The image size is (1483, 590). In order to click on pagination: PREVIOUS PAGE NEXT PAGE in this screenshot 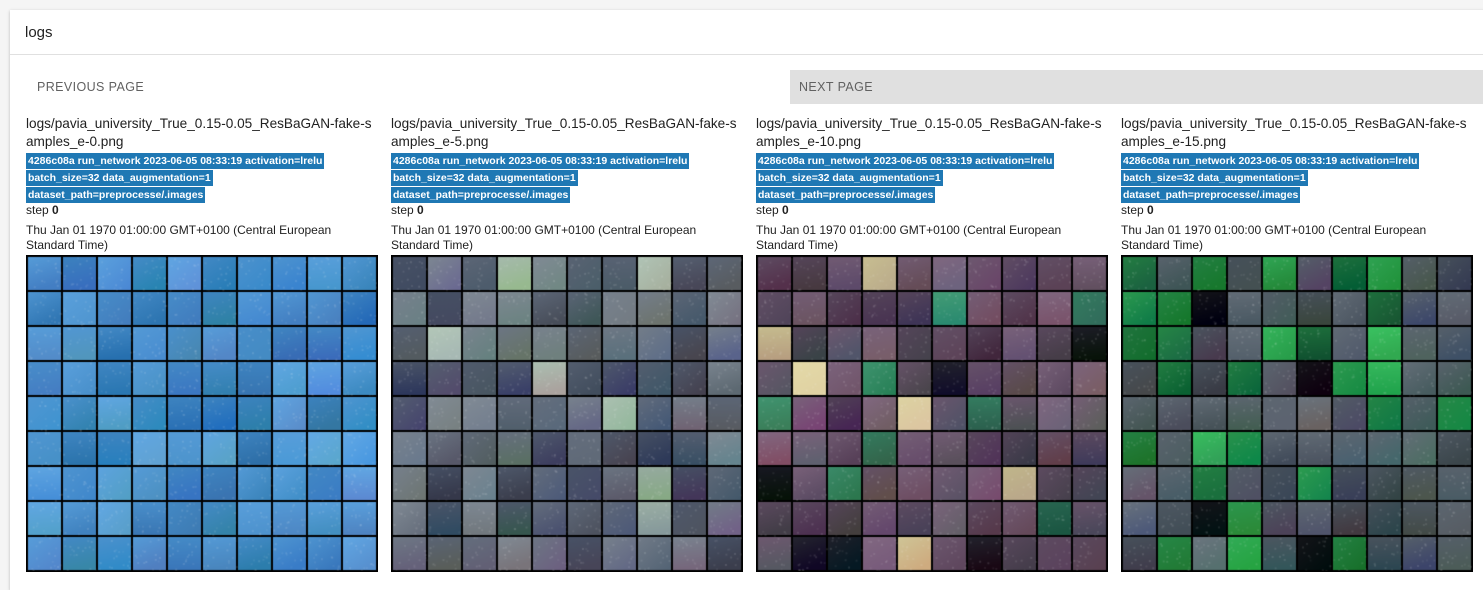, I will do `click(746, 87)`.